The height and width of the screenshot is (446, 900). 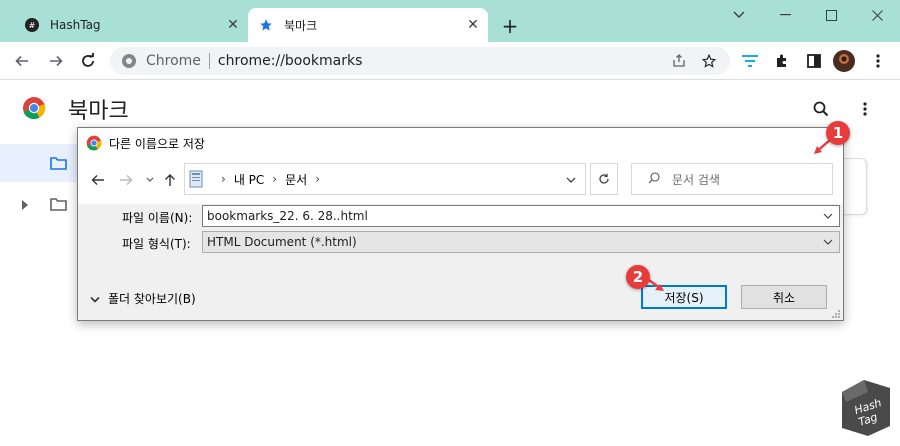 What do you see at coordinates (157, 143) in the screenshot?
I see `dialog-title: 다른 이름으로 저장` at bounding box center [157, 143].